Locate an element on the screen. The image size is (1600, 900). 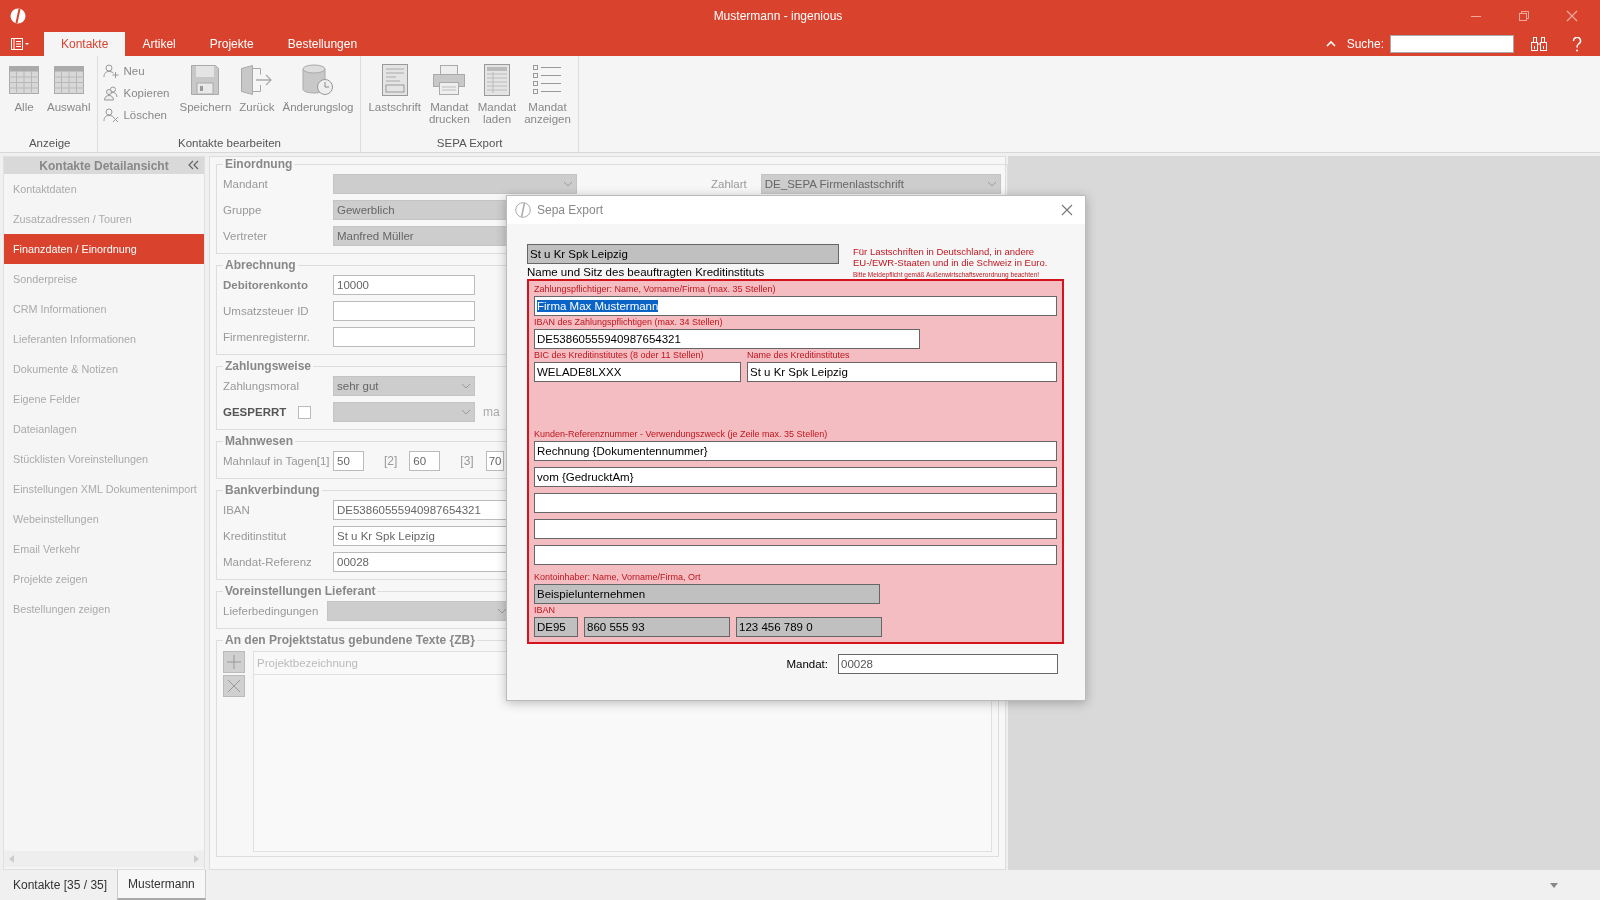
sidebar-title: Kontakte Detailansicht is located at coordinates (104, 165).